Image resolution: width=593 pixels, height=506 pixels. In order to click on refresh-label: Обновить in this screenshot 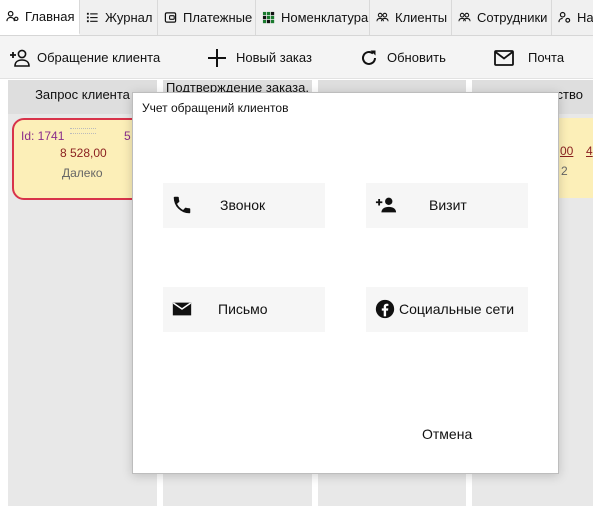, I will do `click(416, 57)`.